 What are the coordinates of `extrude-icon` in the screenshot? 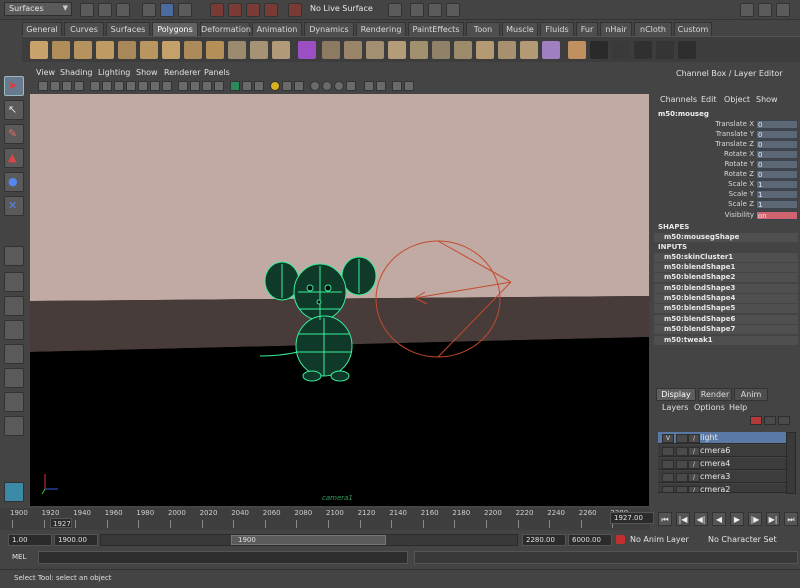 It's located at (375, 50).